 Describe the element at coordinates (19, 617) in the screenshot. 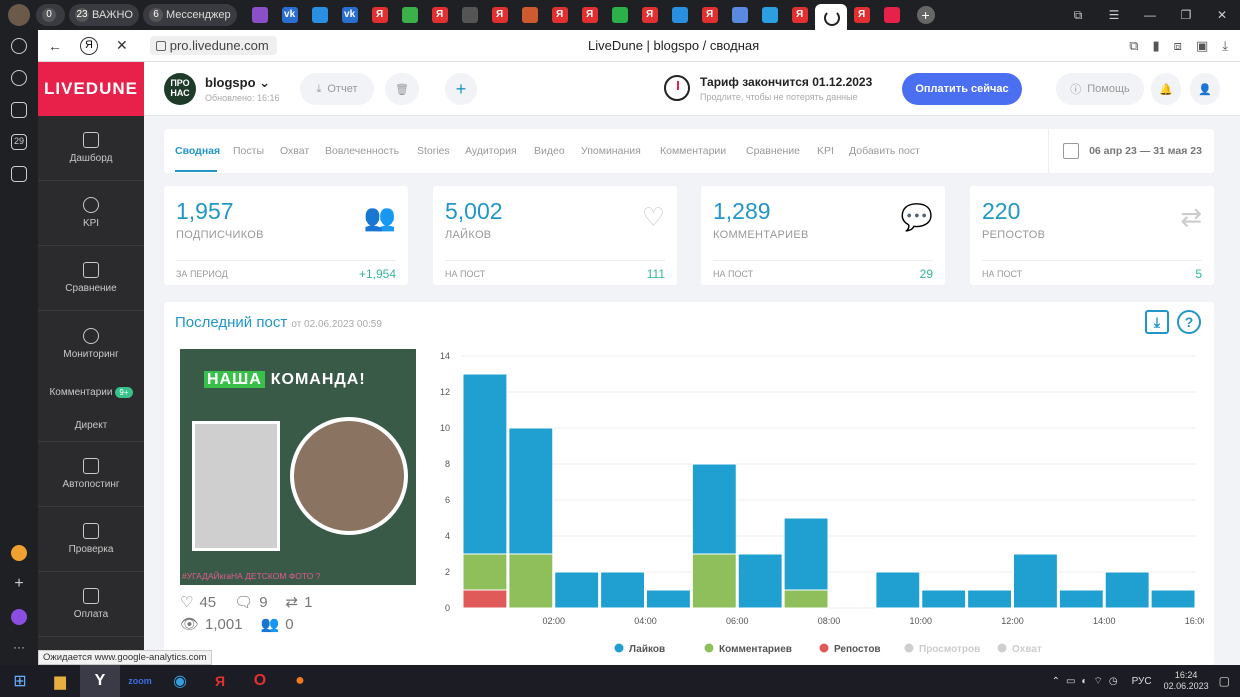

I see `assistant-icon` at that location.